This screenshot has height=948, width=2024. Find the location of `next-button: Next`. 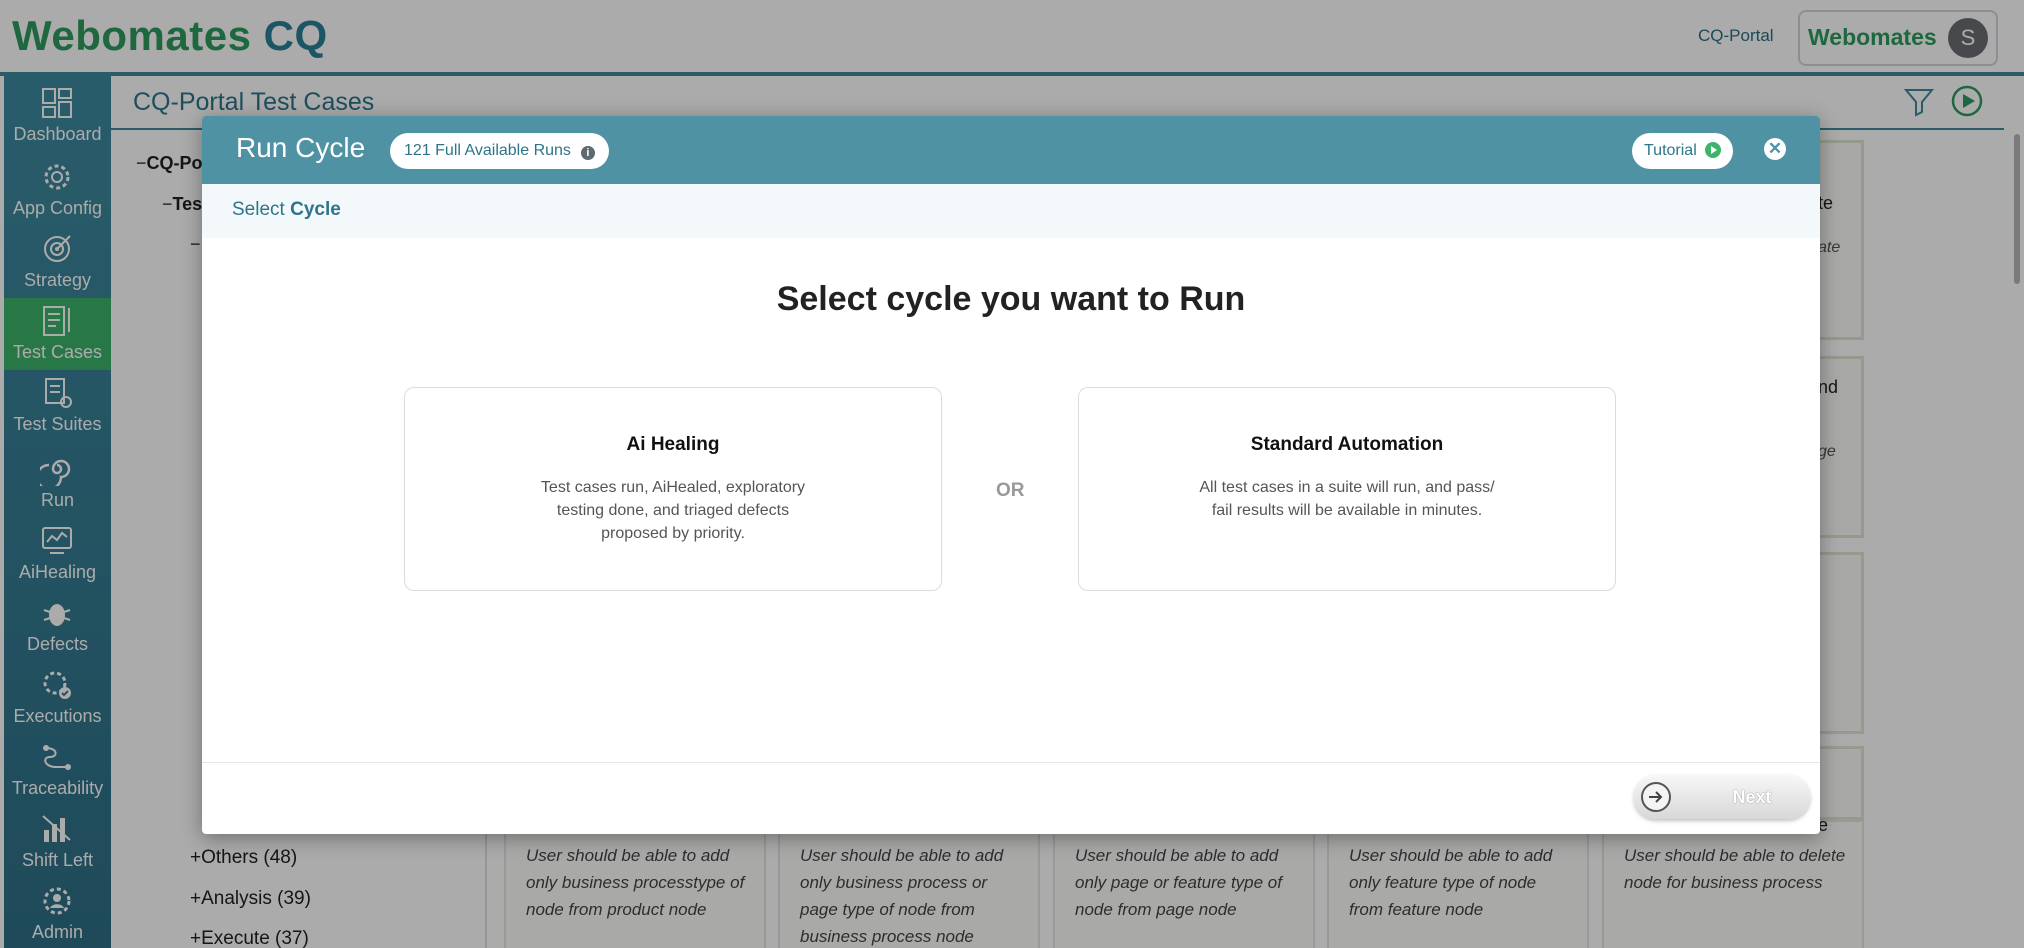

next-button: Next is located at coordinates (1722, 797).